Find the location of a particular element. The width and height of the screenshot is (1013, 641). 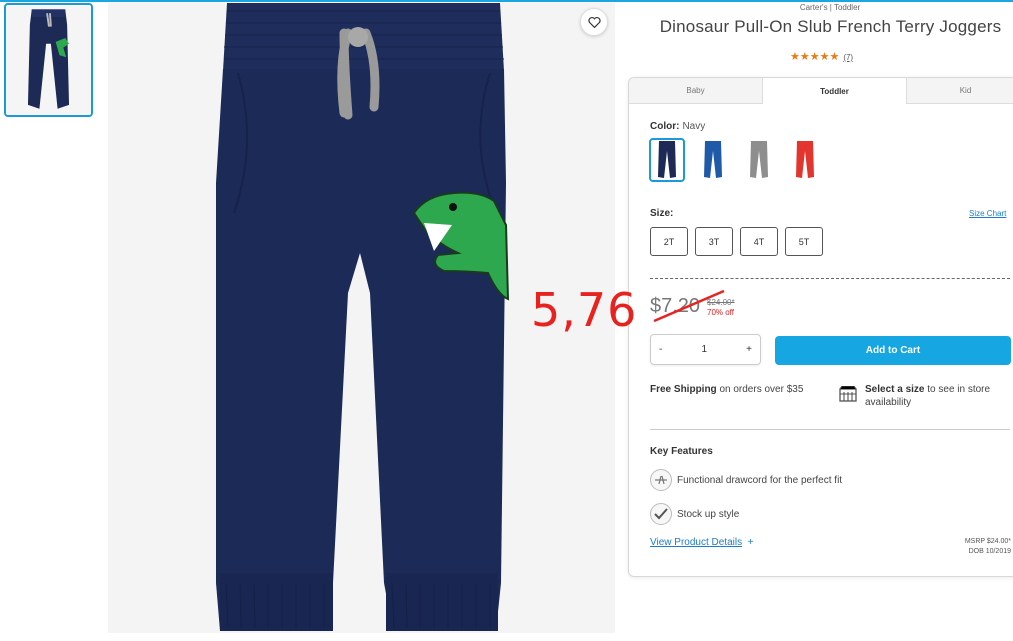

key-features-title: Key Features is located at coordinates (681, 451).